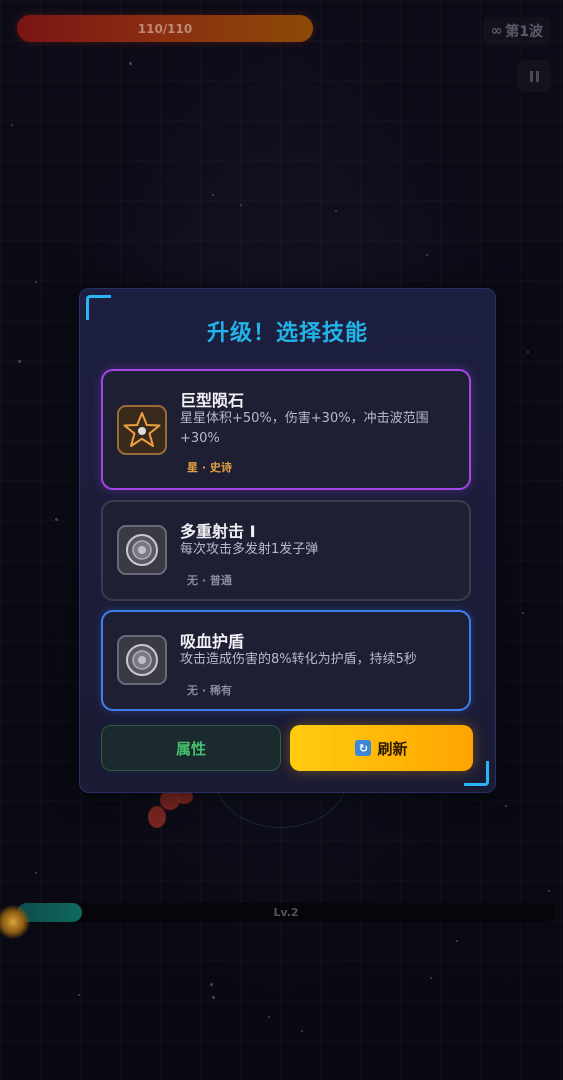 The width and height of the screenshot is (563, 1080). Describe the element at coordinates (534, 76) in the screenshot. I see `pause-button` at that location.